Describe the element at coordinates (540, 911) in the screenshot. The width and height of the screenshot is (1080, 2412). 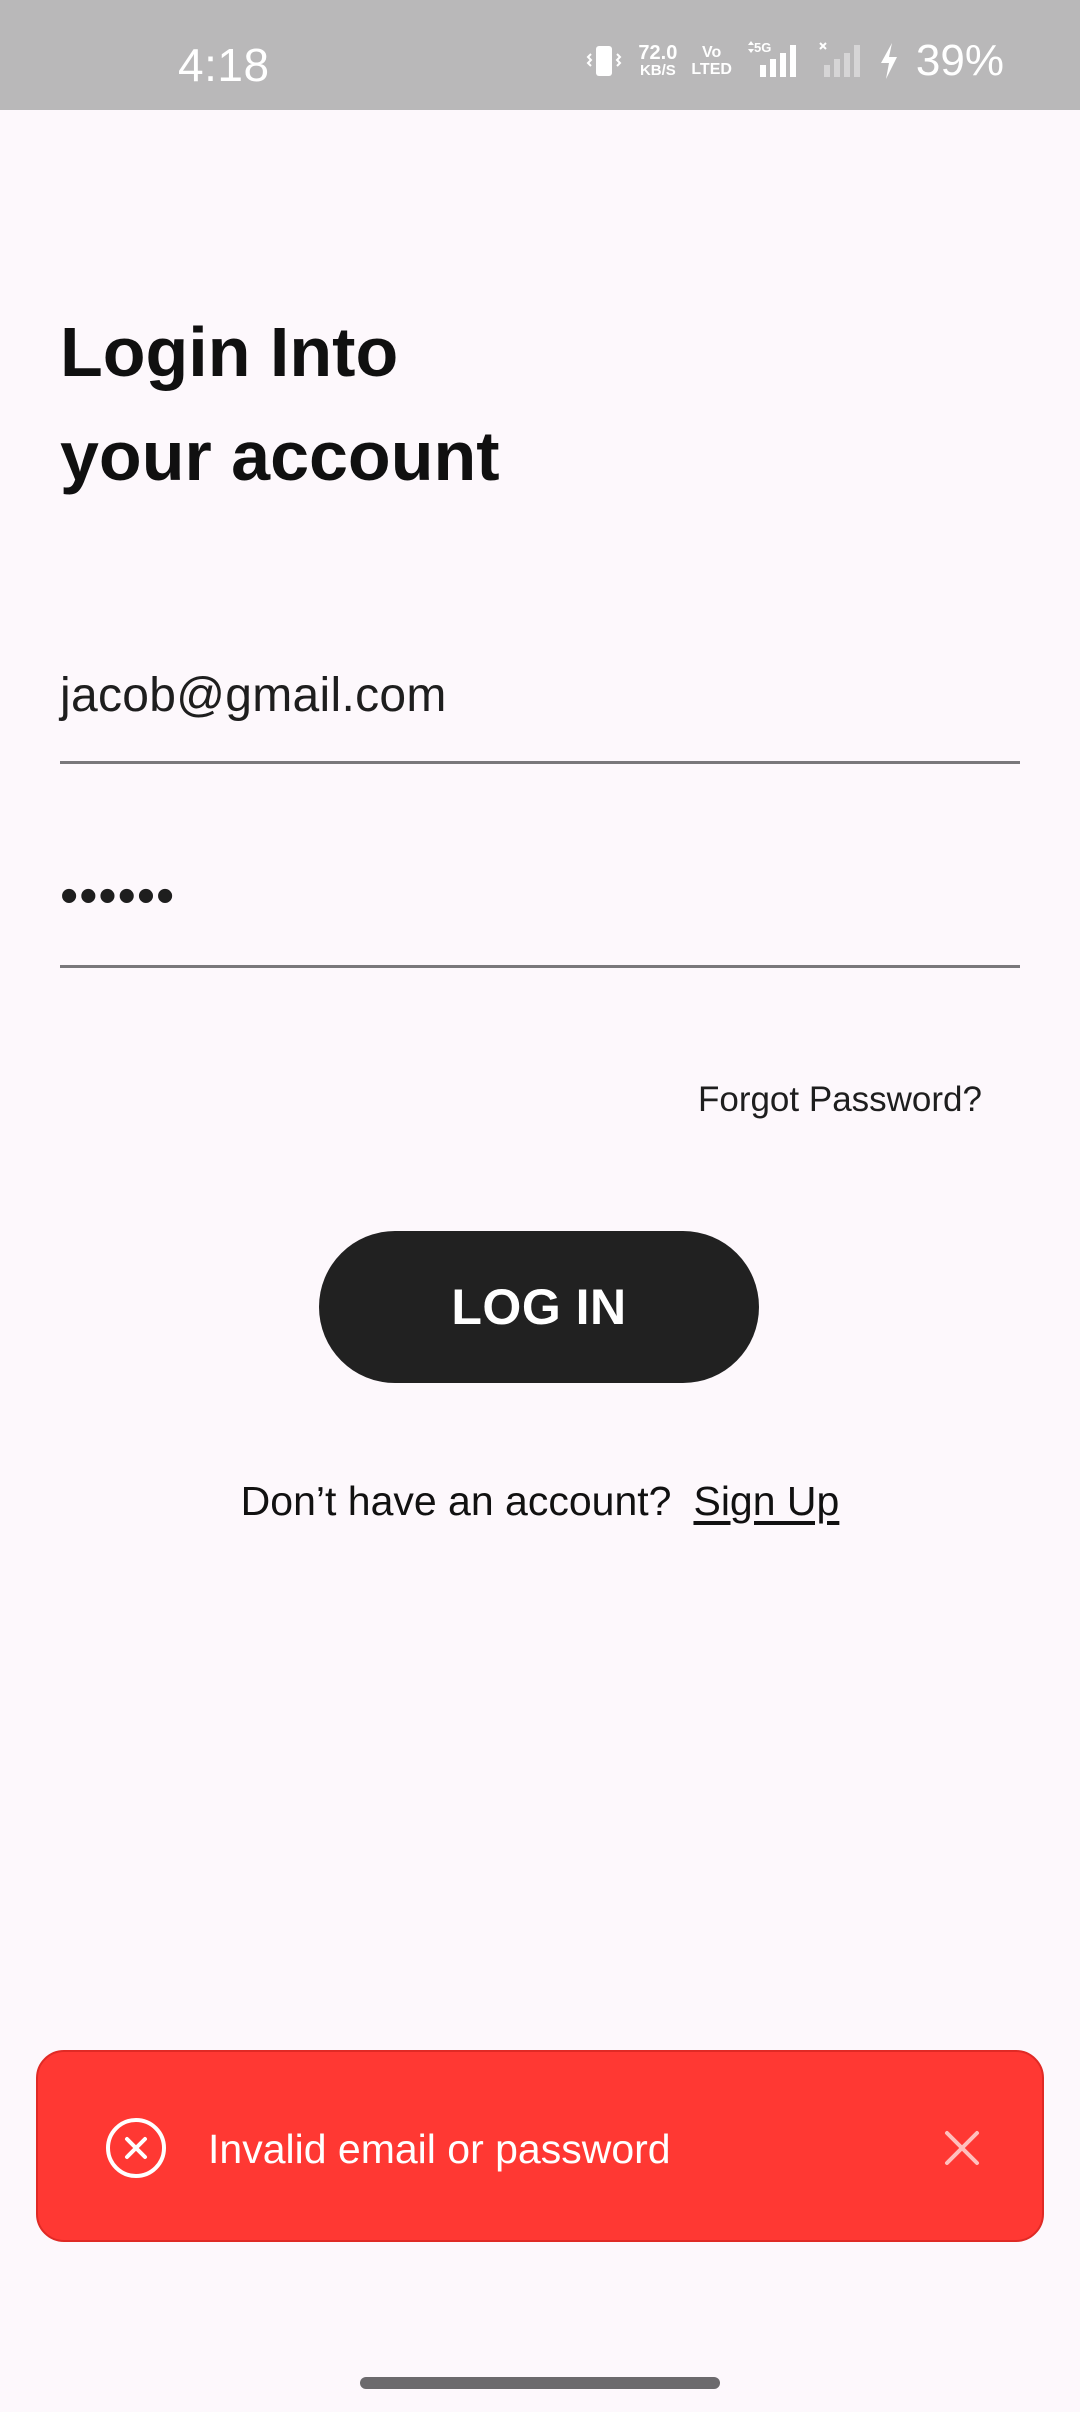
I see `password-field: ••••••` at that location.